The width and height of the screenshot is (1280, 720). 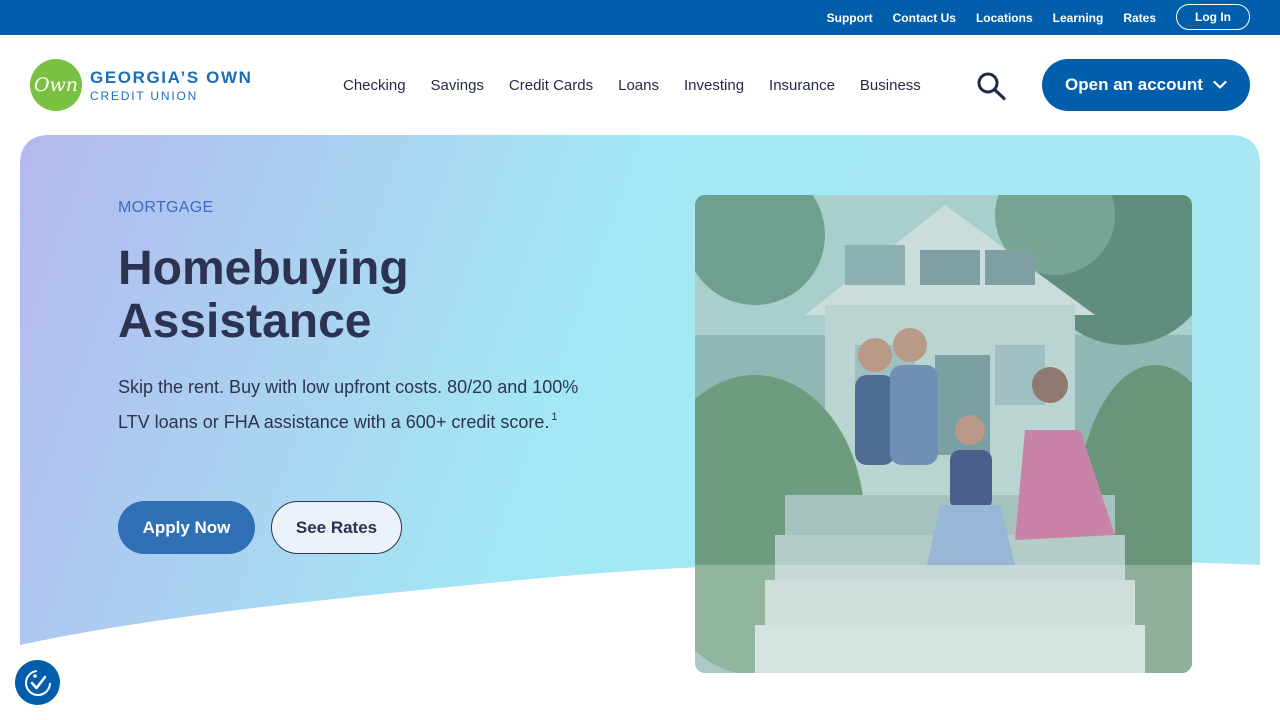 I want to click on login-button: Log In, so click(x=1213, y=17).